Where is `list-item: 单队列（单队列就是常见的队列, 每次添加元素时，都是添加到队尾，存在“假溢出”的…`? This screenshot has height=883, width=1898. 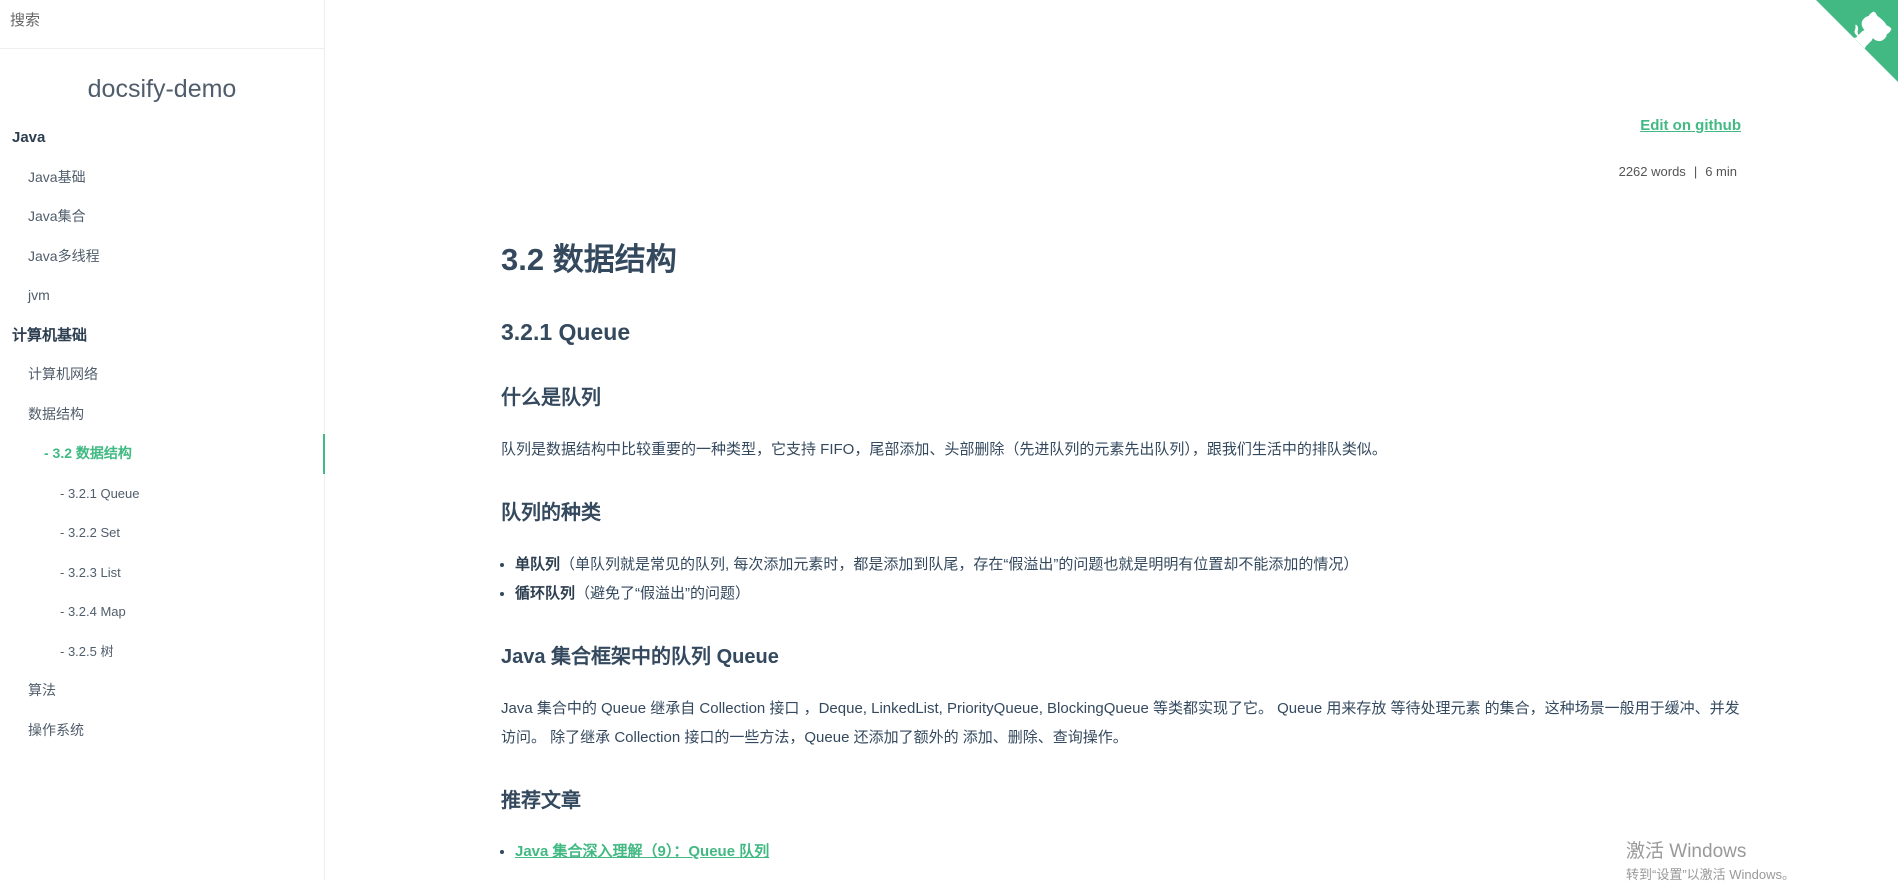
list-item: 单队列（单队列就是常见的队列, 每次添加元素时，都是添加到队尾，存在“假溢出”的… is located at coordinates (936, 564).